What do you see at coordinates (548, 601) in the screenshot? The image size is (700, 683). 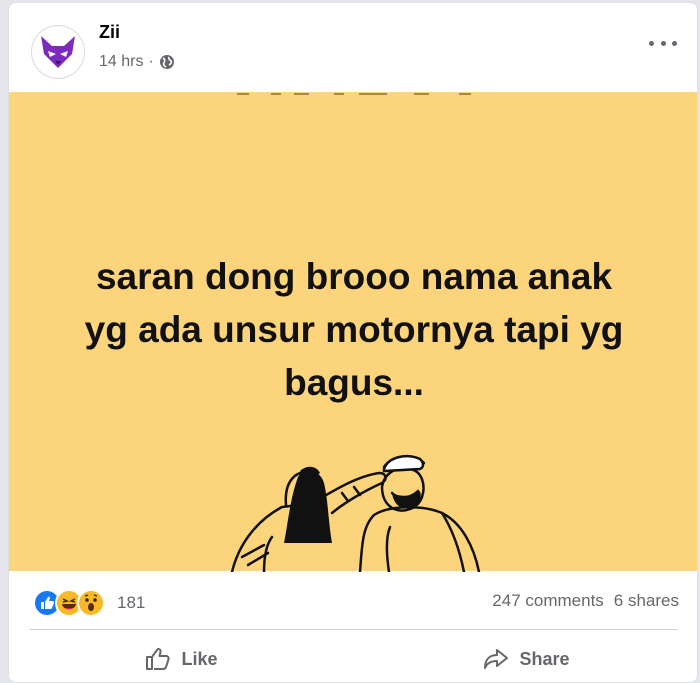 I see `comments-count: 247 comments` at bounding box center [548, 601].